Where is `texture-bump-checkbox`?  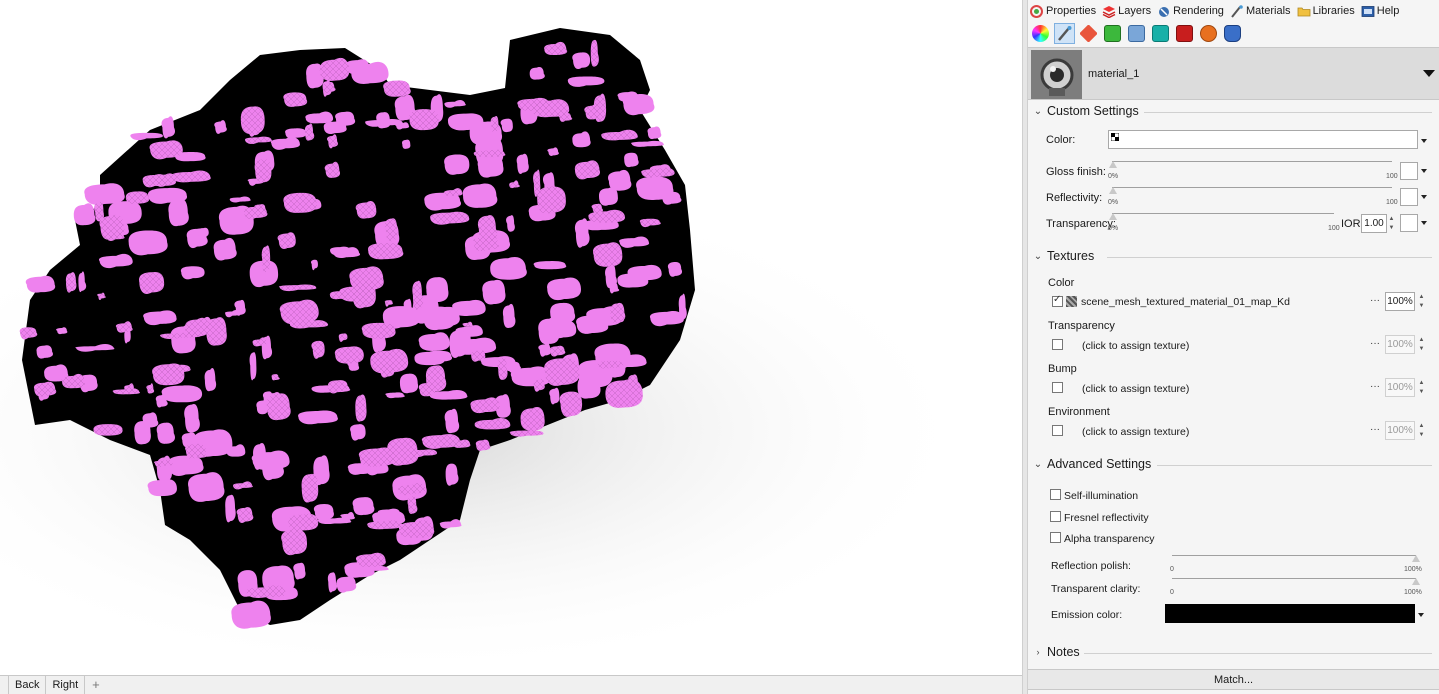 texture-bump-checkbox is located at coordinates (1057, 387).